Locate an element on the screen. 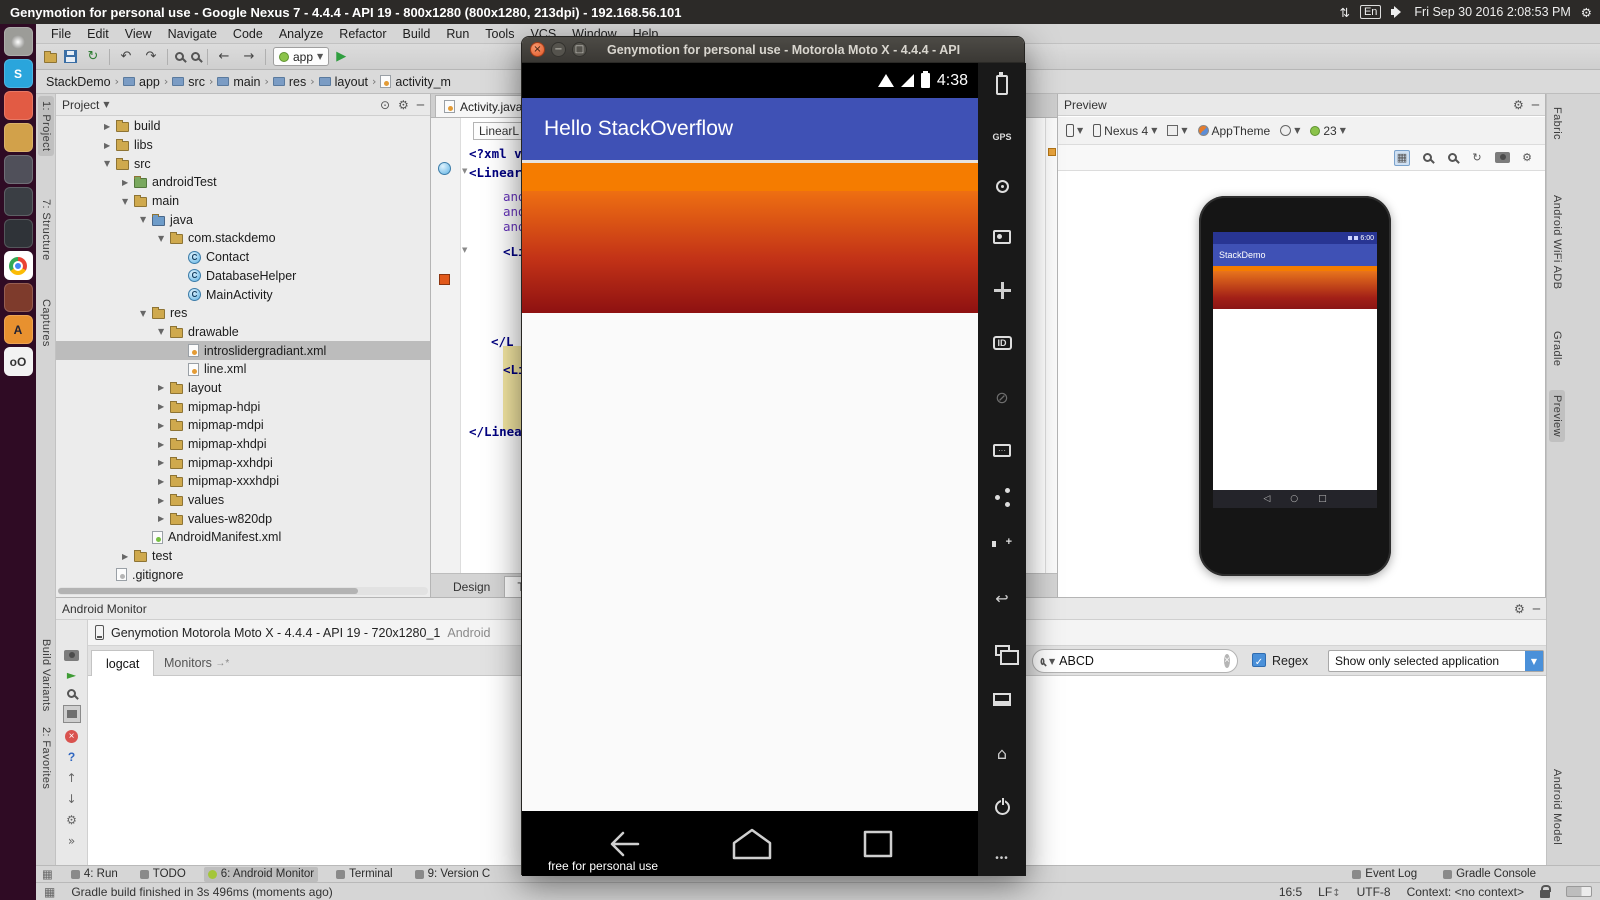  menu-run: Run is located at coordinates (457, 34).